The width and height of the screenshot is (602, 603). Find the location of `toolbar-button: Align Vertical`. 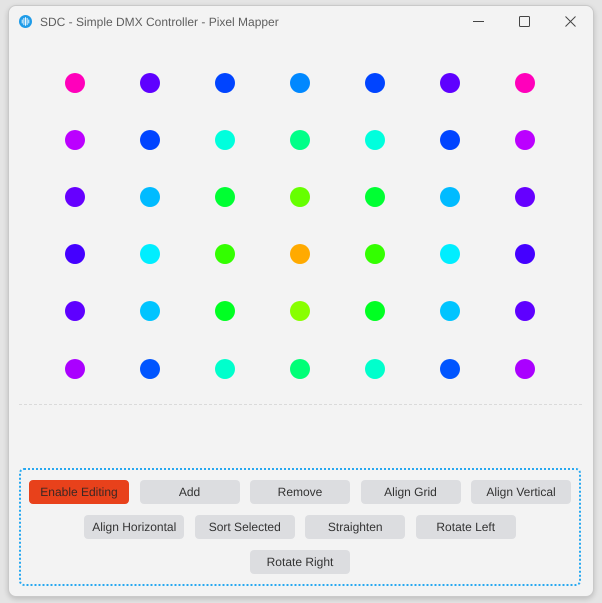

toolbar-button: Align Vertical is located at coordinates (521, 492).